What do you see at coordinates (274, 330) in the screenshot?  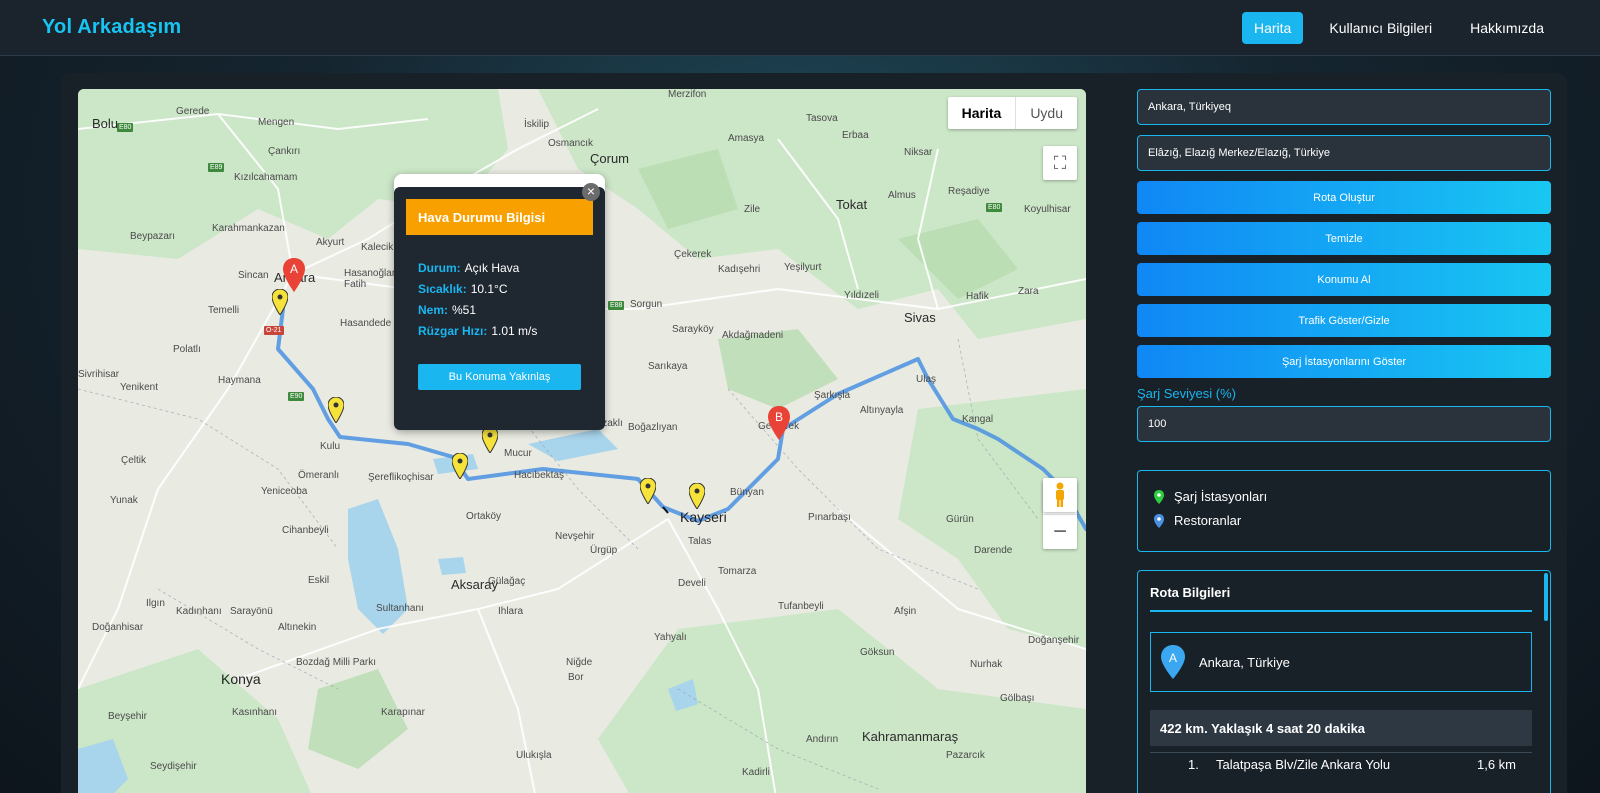 I see `road-badge: O-21` at bounding box center [274, 330].